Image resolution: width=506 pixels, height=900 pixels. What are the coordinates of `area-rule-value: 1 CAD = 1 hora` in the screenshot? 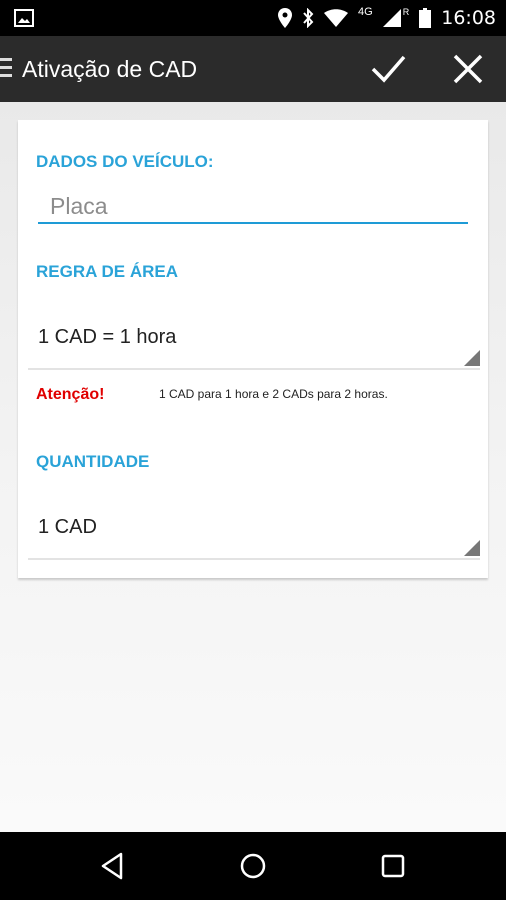 It's located at (107, 337).